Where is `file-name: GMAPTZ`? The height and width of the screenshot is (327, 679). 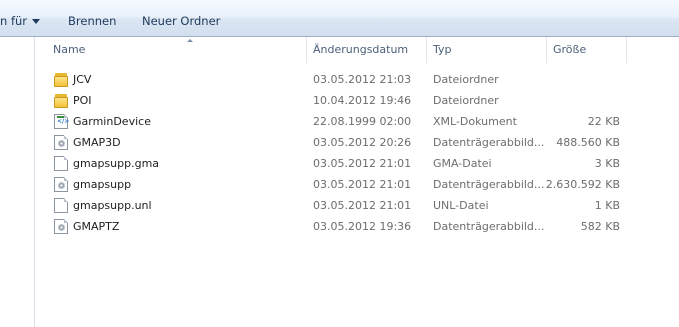 file-name: GMAPTZ is located at coordinates (96, 226).